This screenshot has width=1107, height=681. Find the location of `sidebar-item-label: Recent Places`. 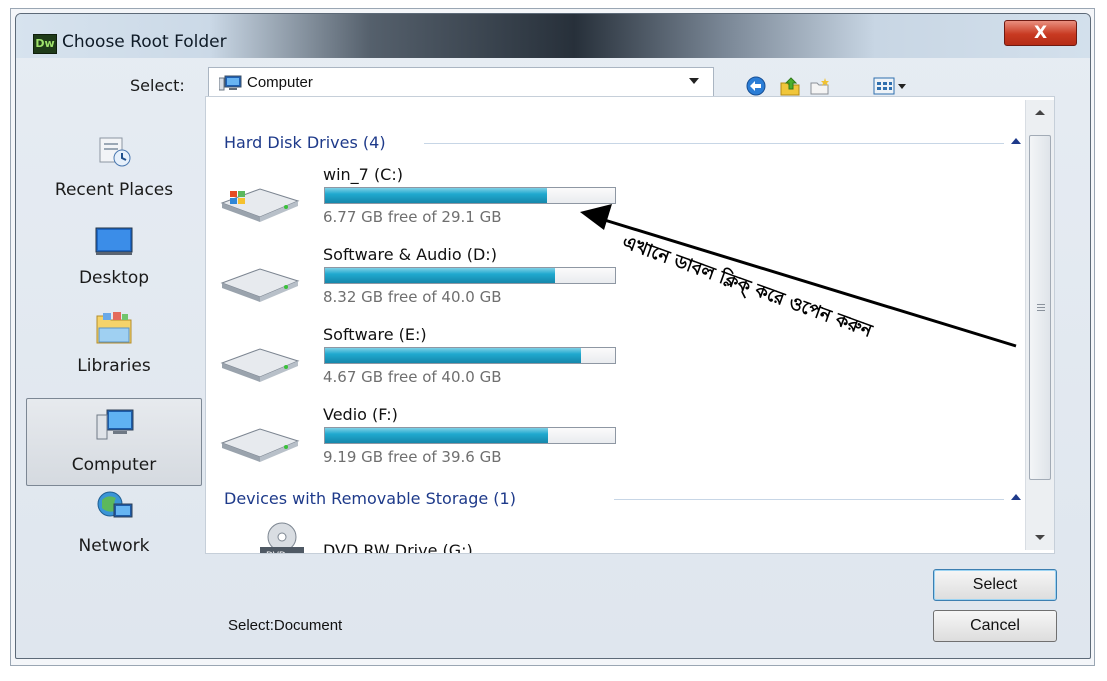

sidebar-item-label: Recent Places is located at coordinates (114, 190).